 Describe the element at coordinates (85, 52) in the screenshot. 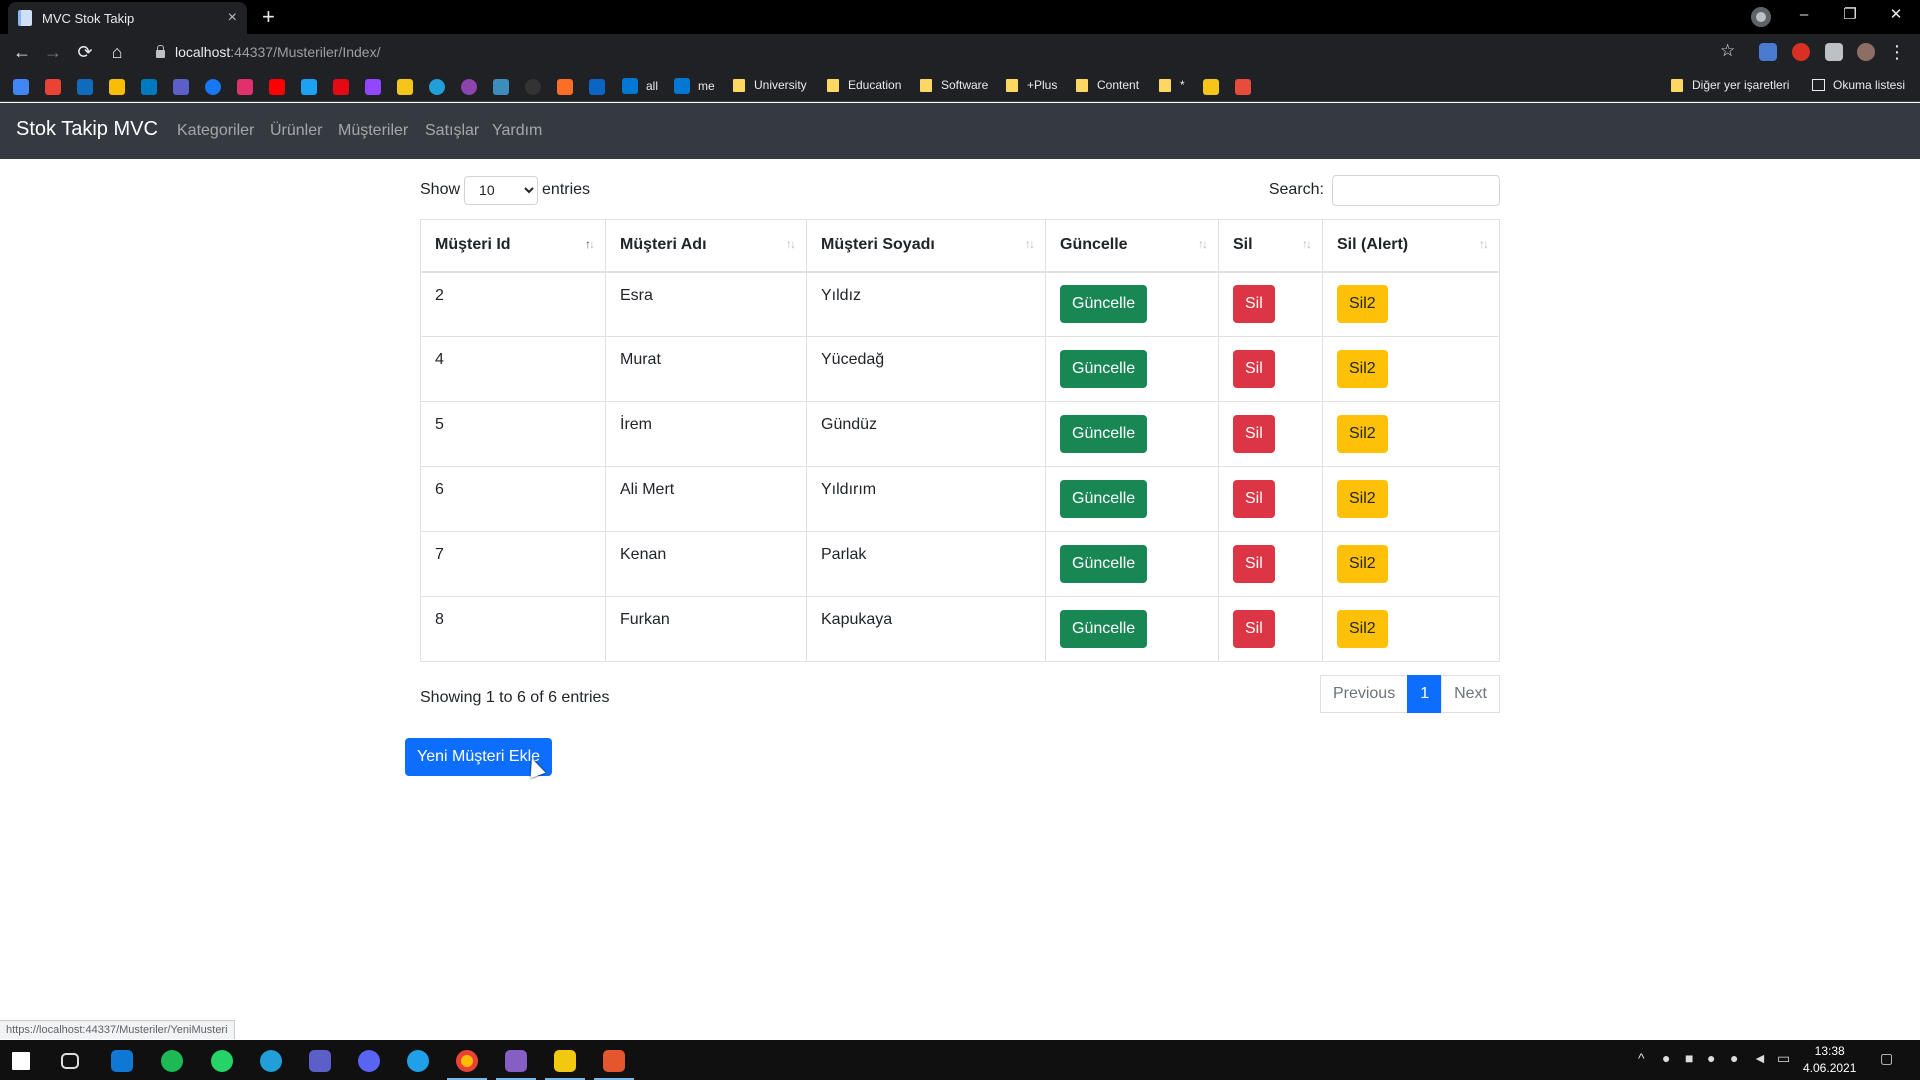

I see `reload-icon: ⟳` at that location.